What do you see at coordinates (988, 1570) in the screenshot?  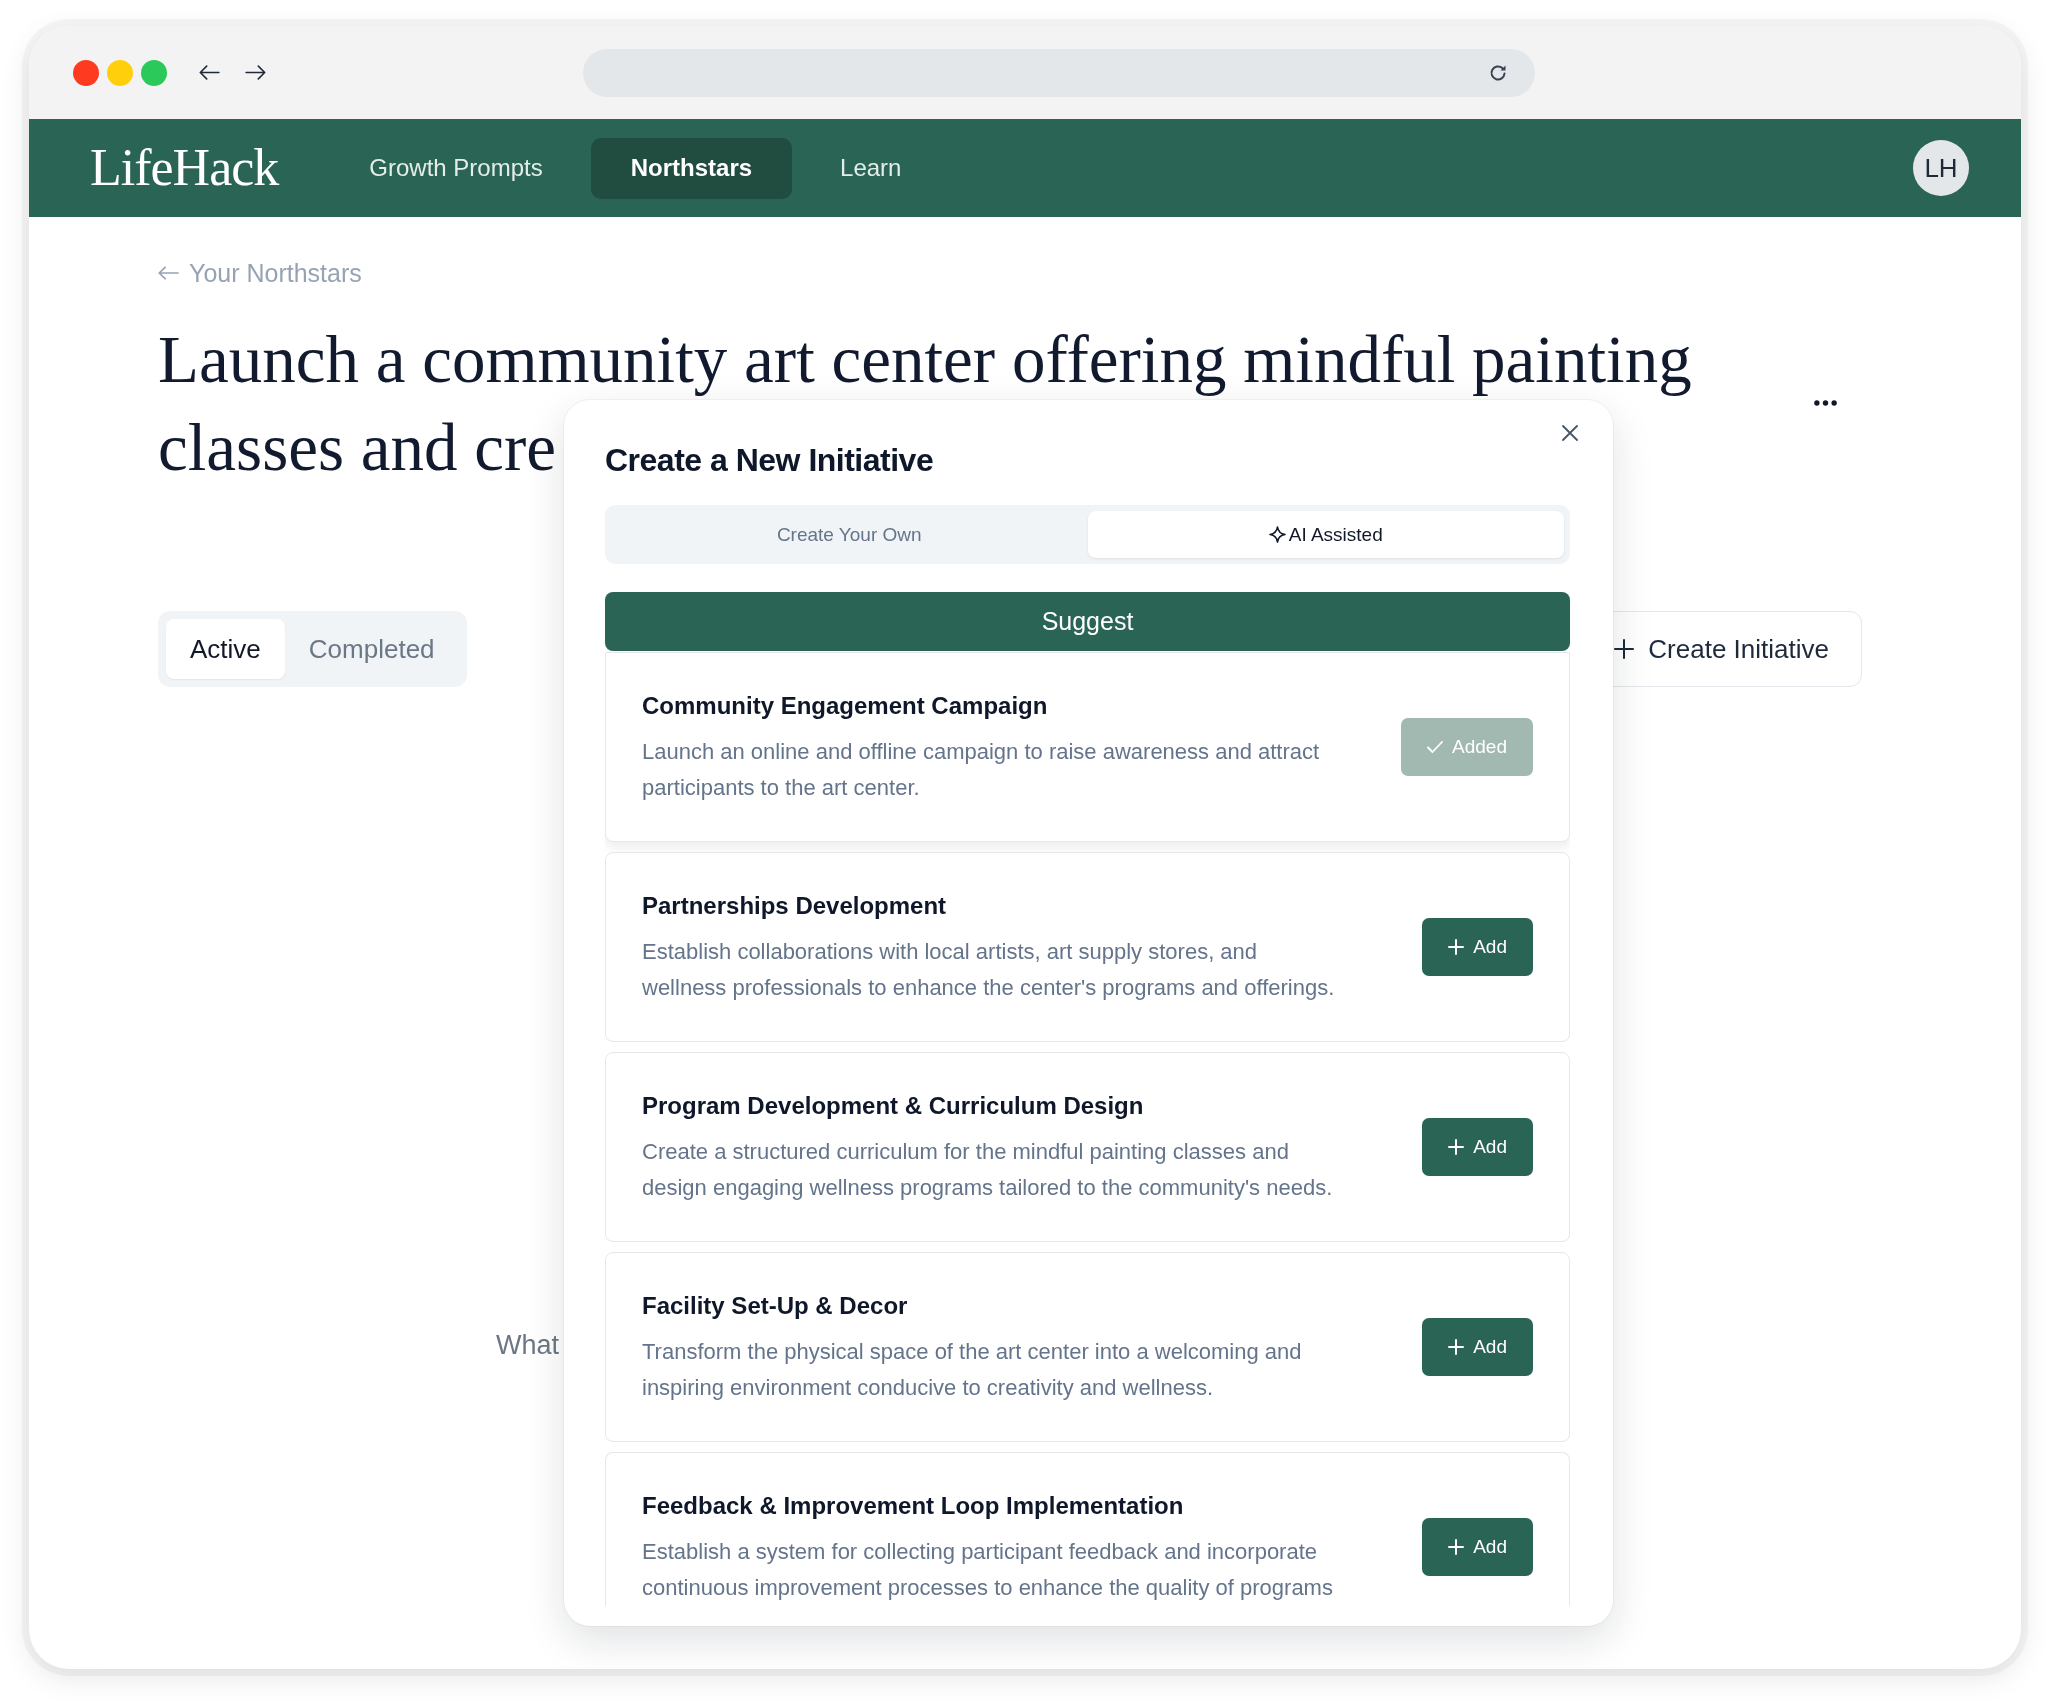 I see `suggestion-description: Establish a system for collecting participant feedback and incorporate continuous improvement processes to enhance the quality of programs` at bounding box center [988, 1570].